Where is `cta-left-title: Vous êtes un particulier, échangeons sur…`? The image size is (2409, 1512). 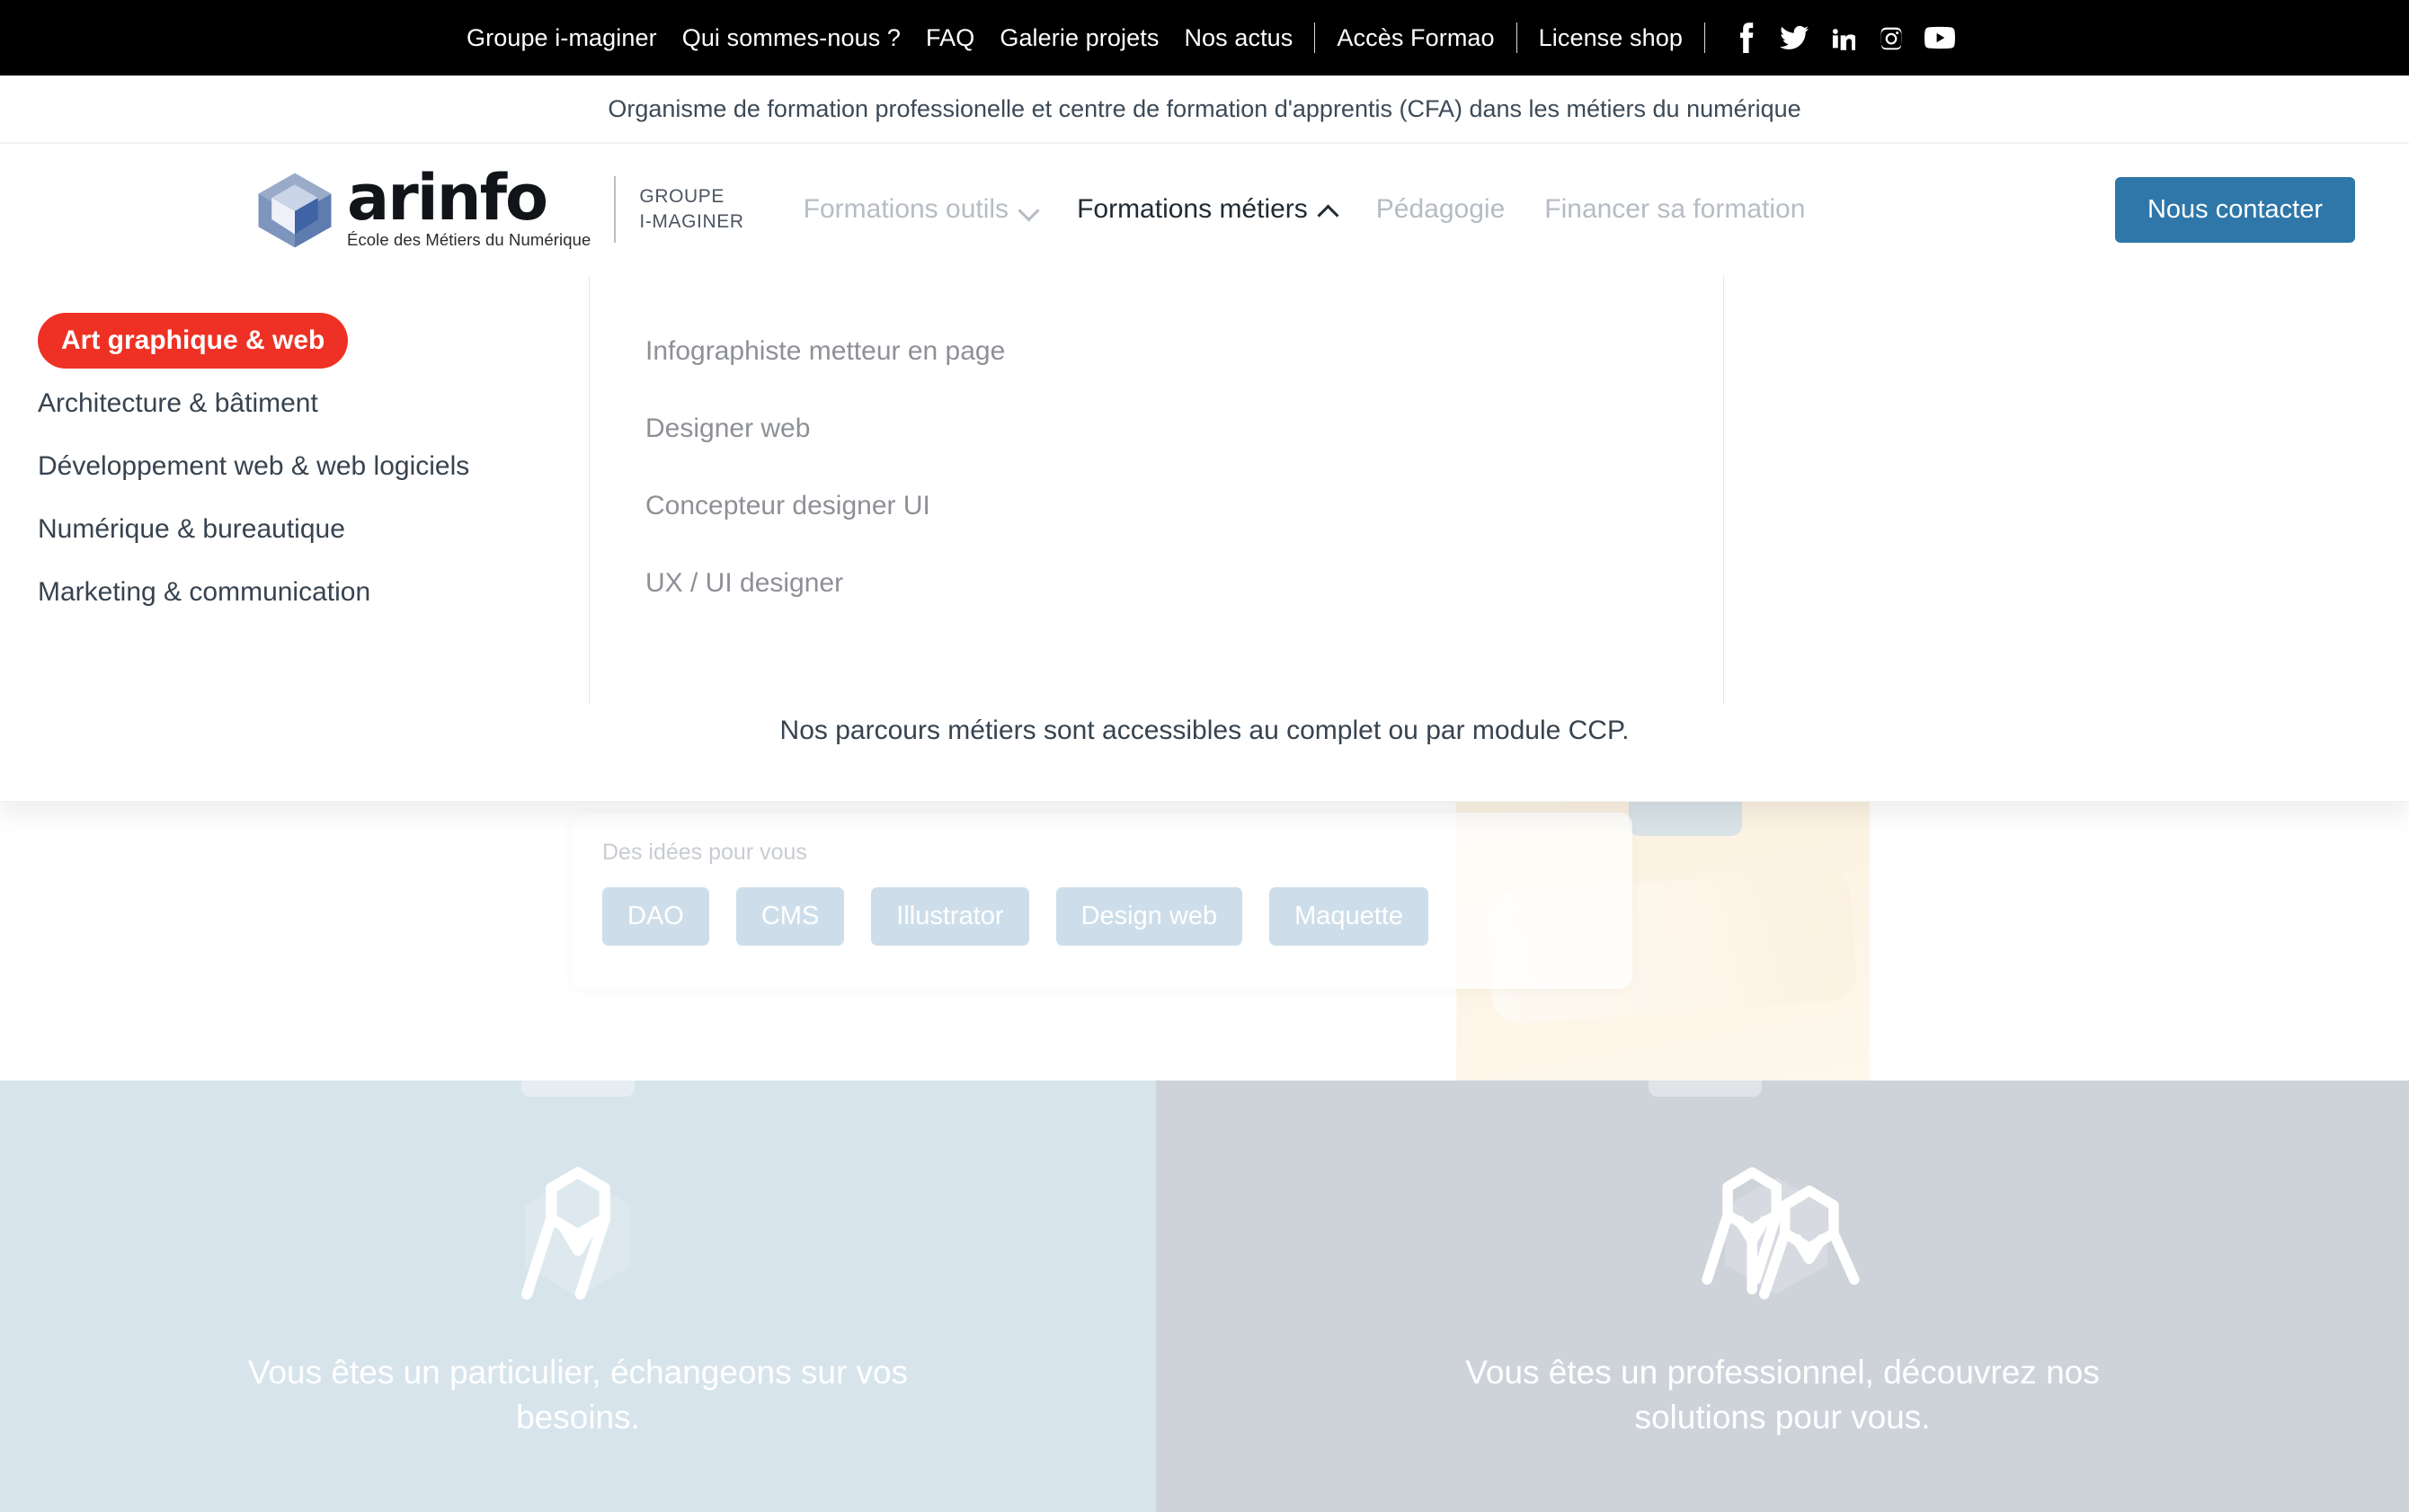 cta-left-title: Vous êtes un particulier, échangeons sur… is located at coordinates (578, 1395).